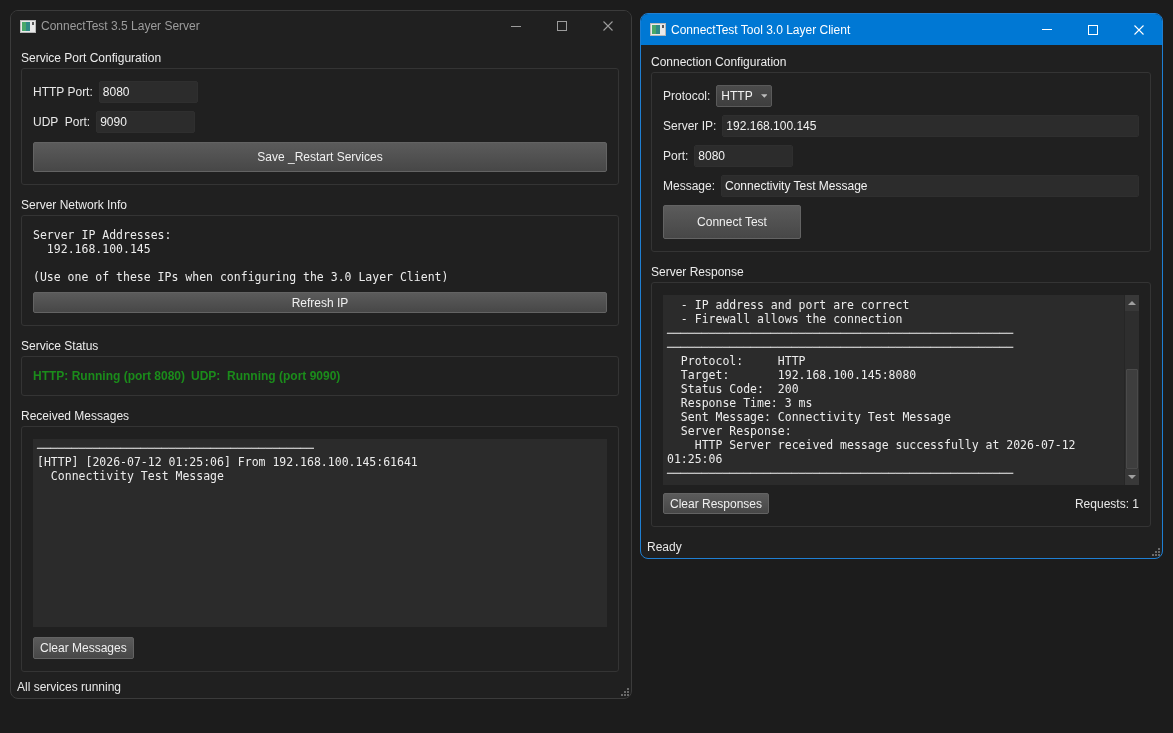 The width and height of the screenshot is (1173, 733). What do you see at coordinates (62, 122) in the screenshot?
I see `field-label: UDP Port:` at bounding box center [62, 122].